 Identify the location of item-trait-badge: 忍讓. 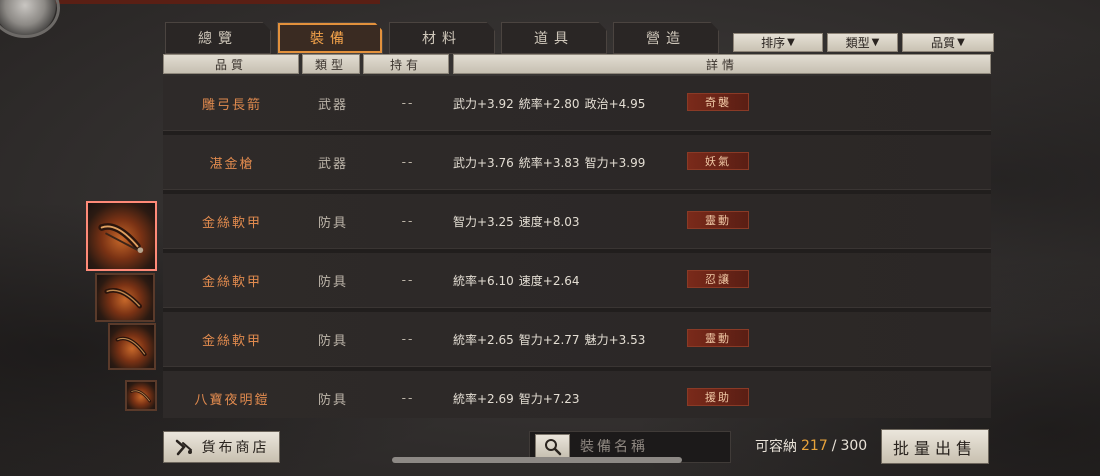
(718, 279).